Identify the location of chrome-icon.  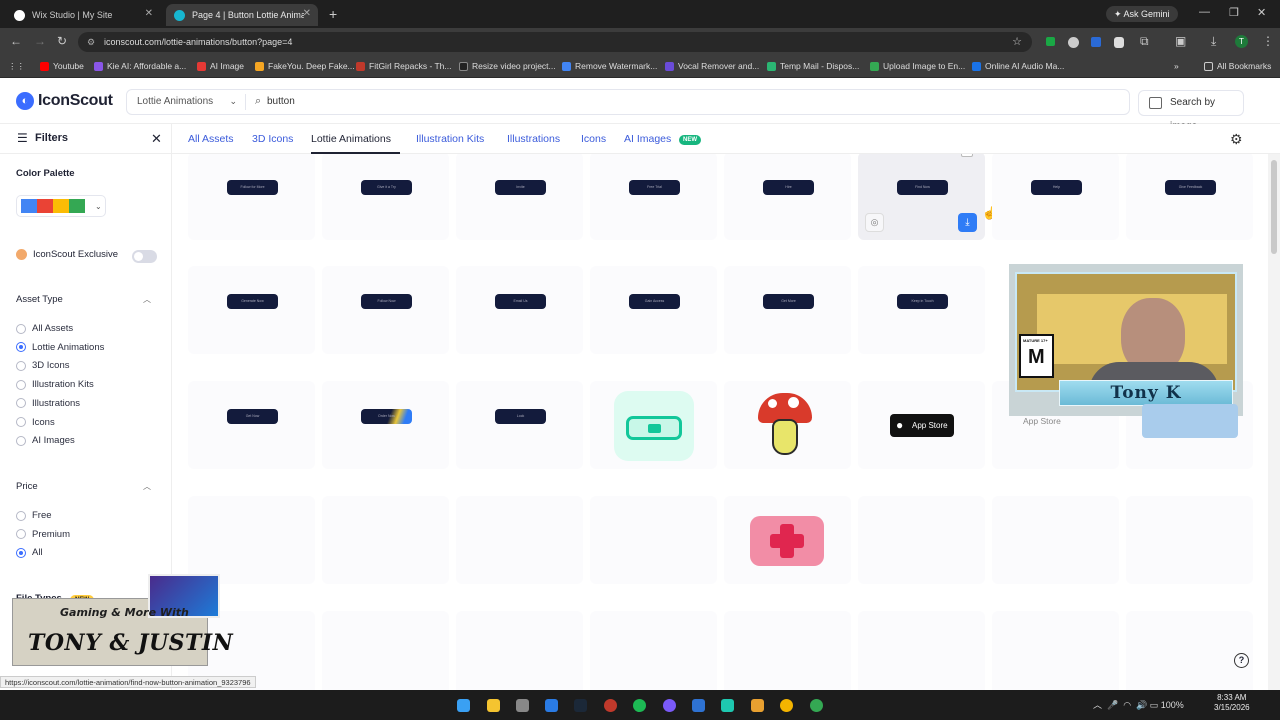
(786, 705).